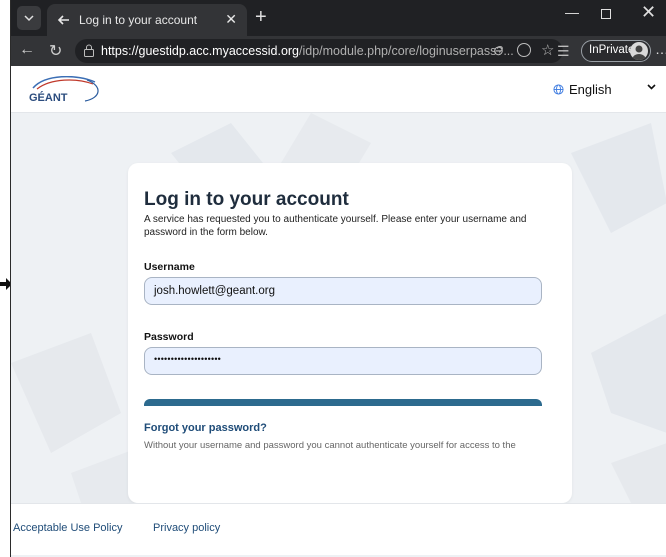 This screenshot has height=557, width=666. Describe the element at coordinates (6, 278) in the screenshot. I see `desktop-strip` at that location.